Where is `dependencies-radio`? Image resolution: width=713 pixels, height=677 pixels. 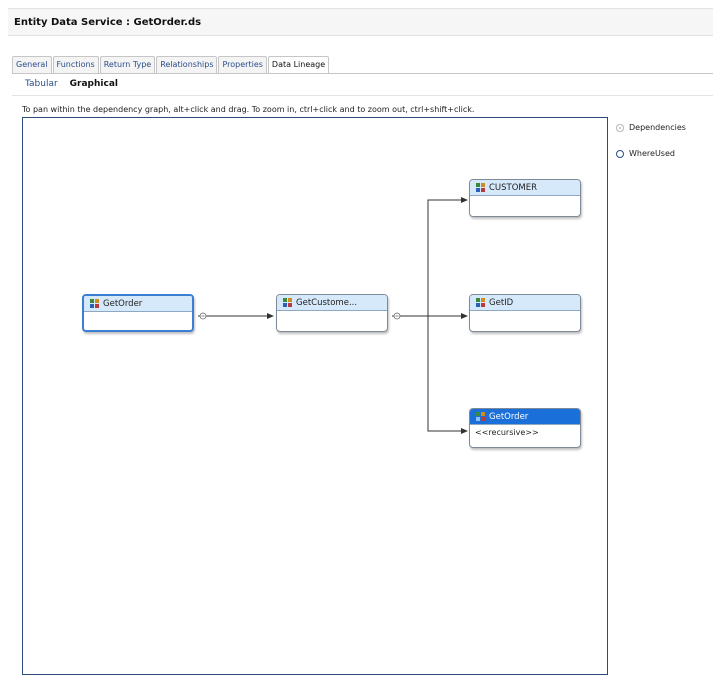 dependencies-radio is located at coordinates (620, 127).